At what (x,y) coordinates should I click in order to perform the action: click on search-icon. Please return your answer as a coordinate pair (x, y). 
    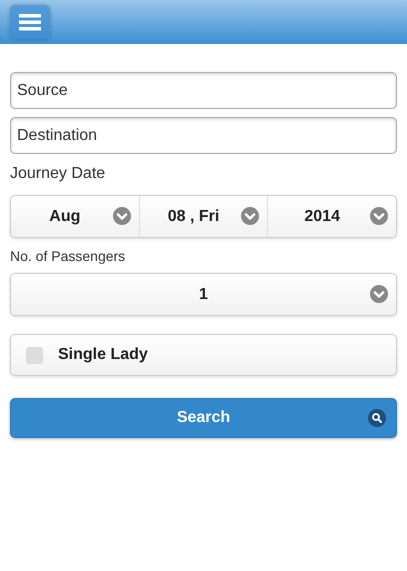
    Looking at the image, I should click on (377, 418).